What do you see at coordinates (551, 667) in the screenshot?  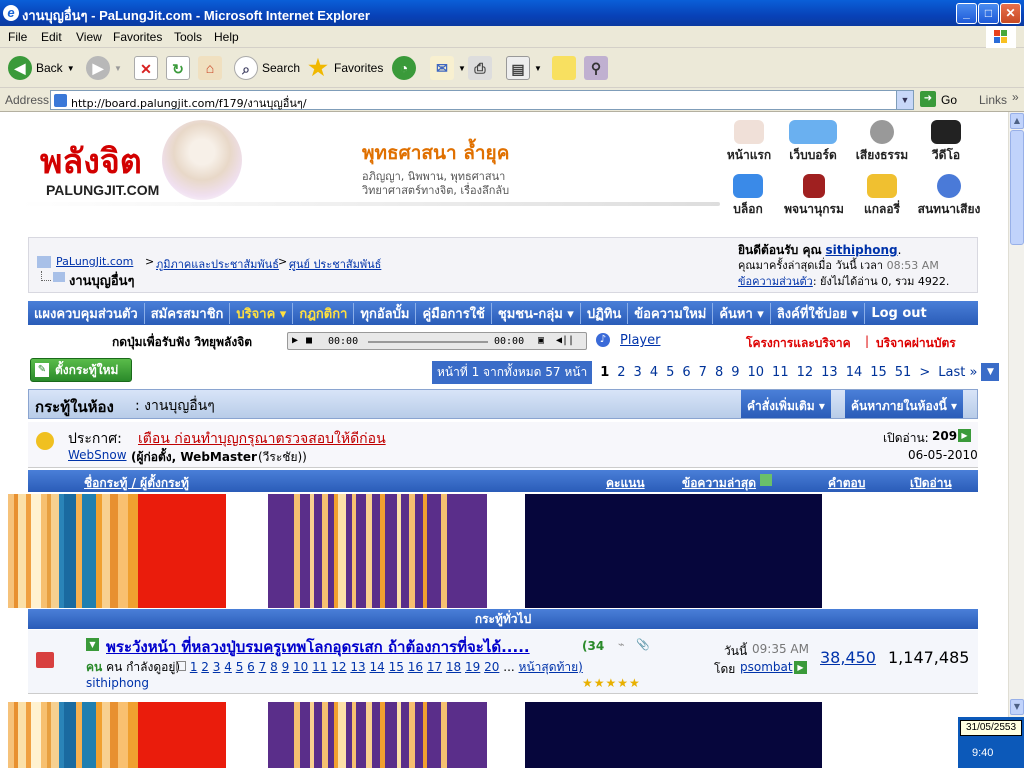 I see `thread-last-page: หน้าสุดท้าย)` at bounding box center [551, 667].